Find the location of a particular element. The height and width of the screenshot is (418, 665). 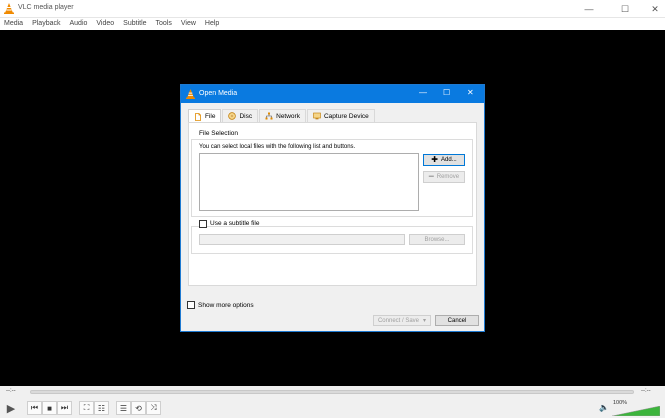

file-selection-label: File Selection is located at coordinates (219, 133).